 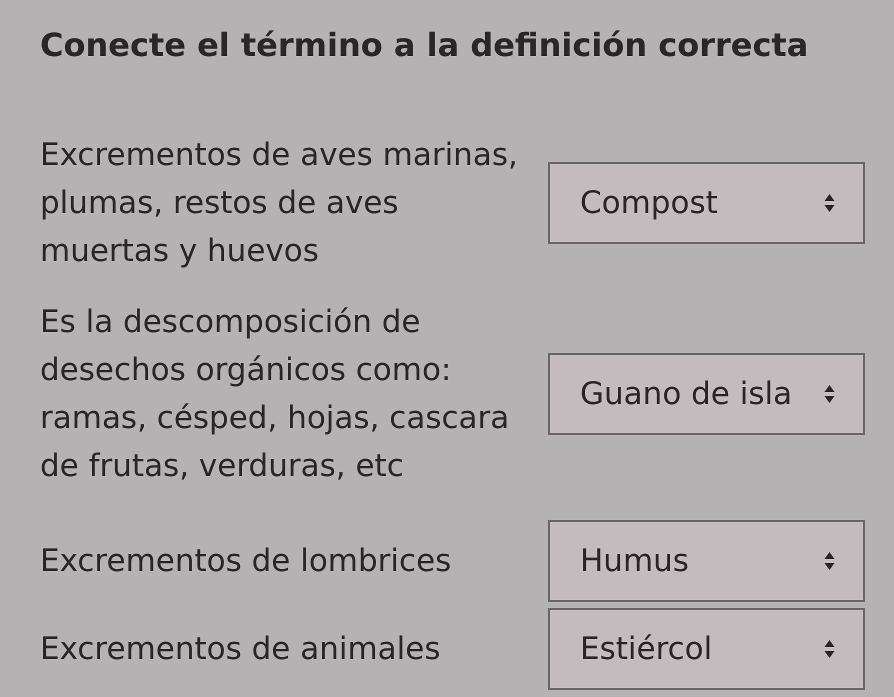 I want to click on answer-dropdown: Compost, so click(x=706, y=203).